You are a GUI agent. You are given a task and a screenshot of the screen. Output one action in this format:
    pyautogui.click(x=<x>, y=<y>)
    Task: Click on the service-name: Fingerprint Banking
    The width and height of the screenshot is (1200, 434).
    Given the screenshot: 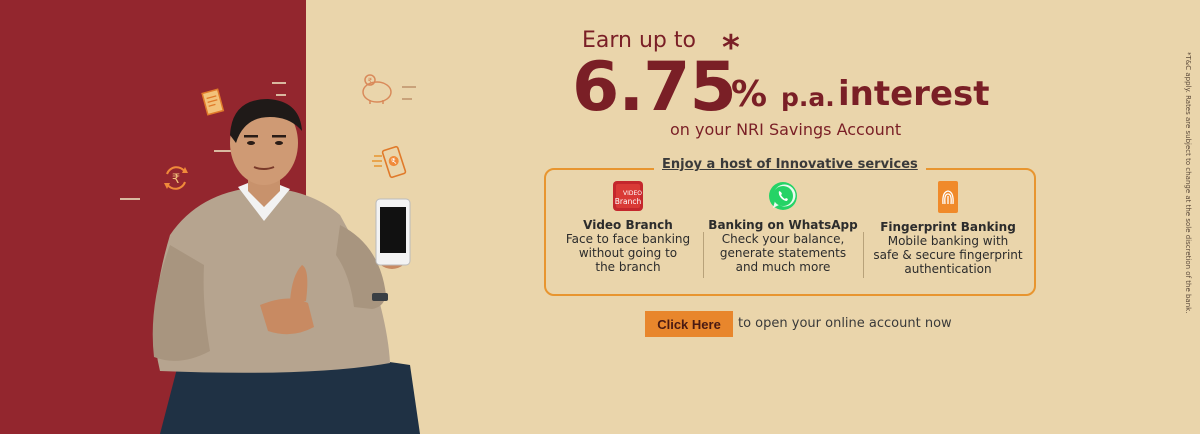 What is the action you would take?
    pyautogui.click(x=948, y=227)
    